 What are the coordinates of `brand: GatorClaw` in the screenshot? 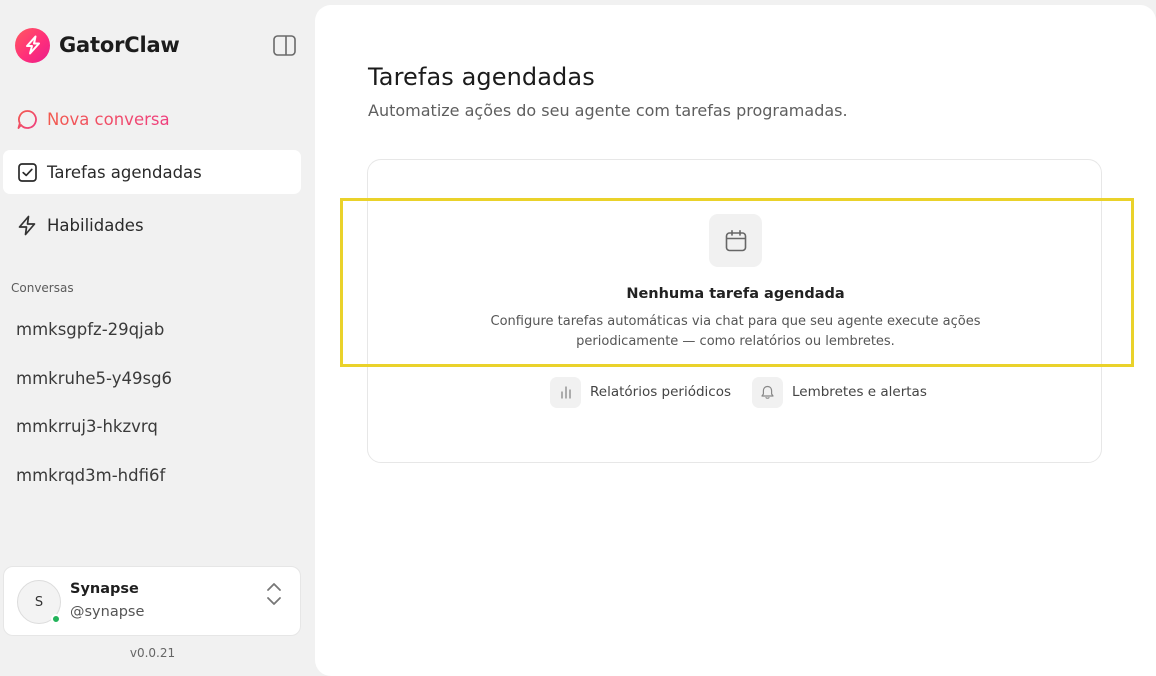 It's located at (97, 45).